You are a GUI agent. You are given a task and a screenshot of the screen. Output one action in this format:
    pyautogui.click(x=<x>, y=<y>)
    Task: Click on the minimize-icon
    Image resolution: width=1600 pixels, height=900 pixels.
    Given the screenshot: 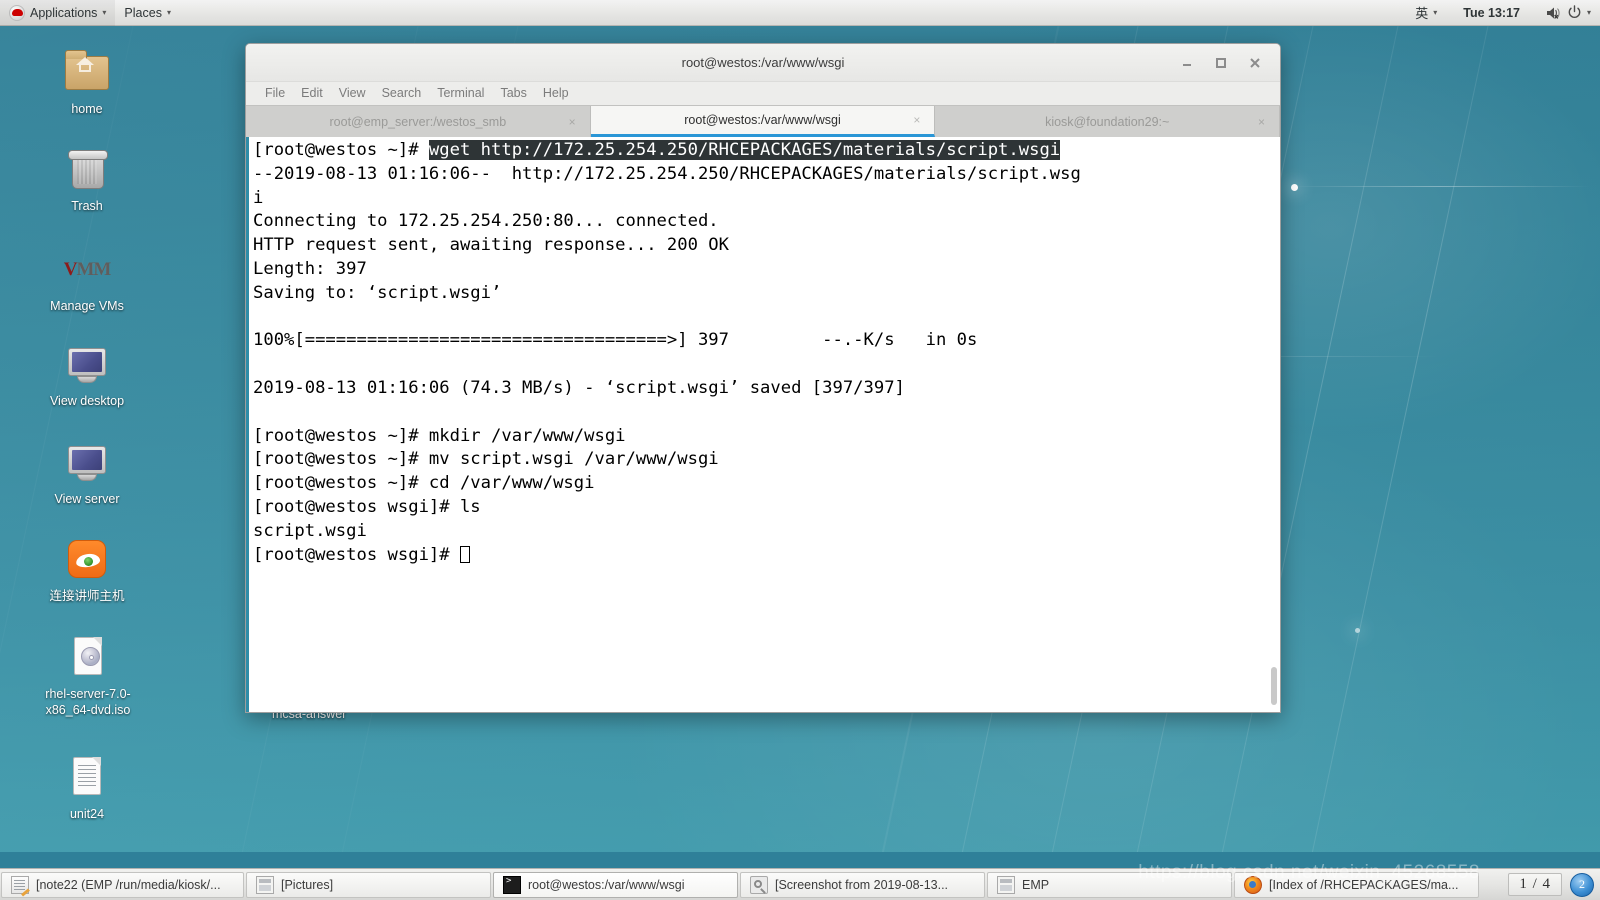 What is the action you would take?
    pyautogui.click(x=1187, y=63)
    